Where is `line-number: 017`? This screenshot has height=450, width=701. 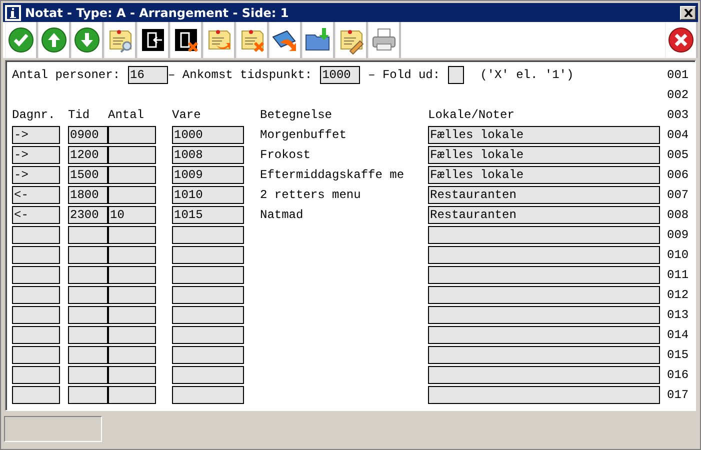
line-number: 017 is located at coordinates (678, 395).